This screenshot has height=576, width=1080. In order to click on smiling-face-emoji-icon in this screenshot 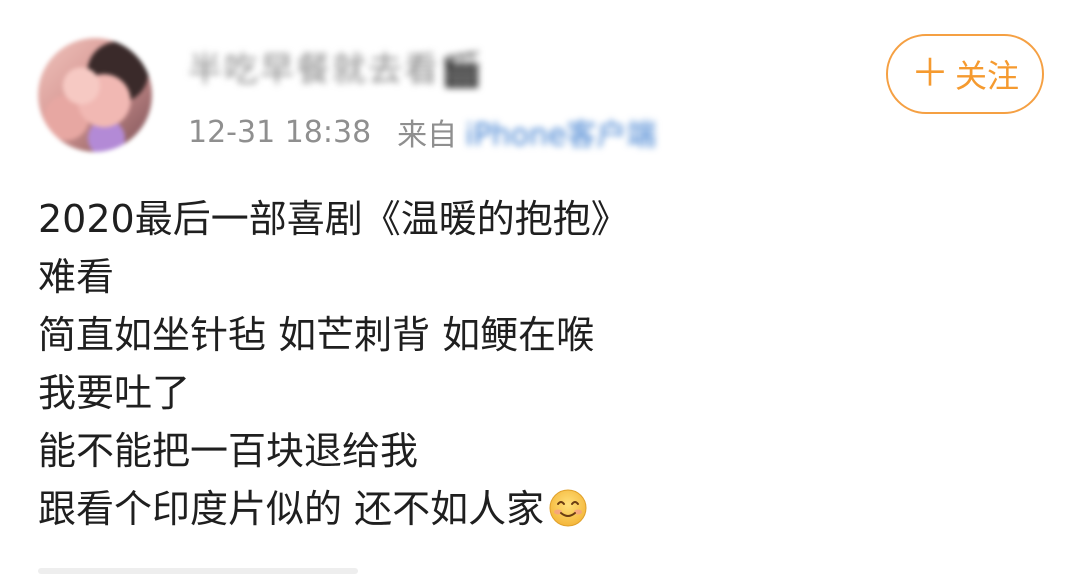, I will do `click(568, 508)`.